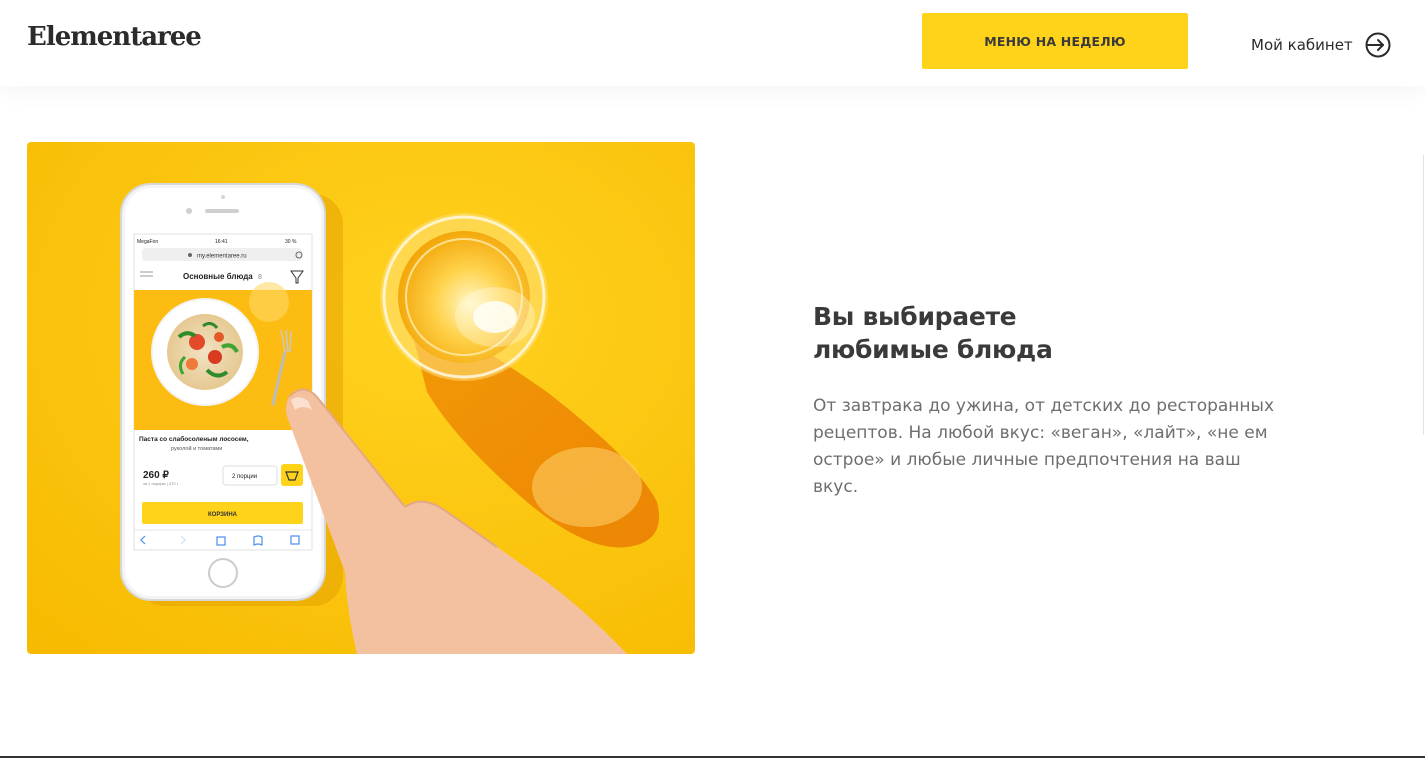  Describe the element at coordinates (993, 333) in the screenshot. I see `feature-title: Вы выбираете любимые блюда` at that location.